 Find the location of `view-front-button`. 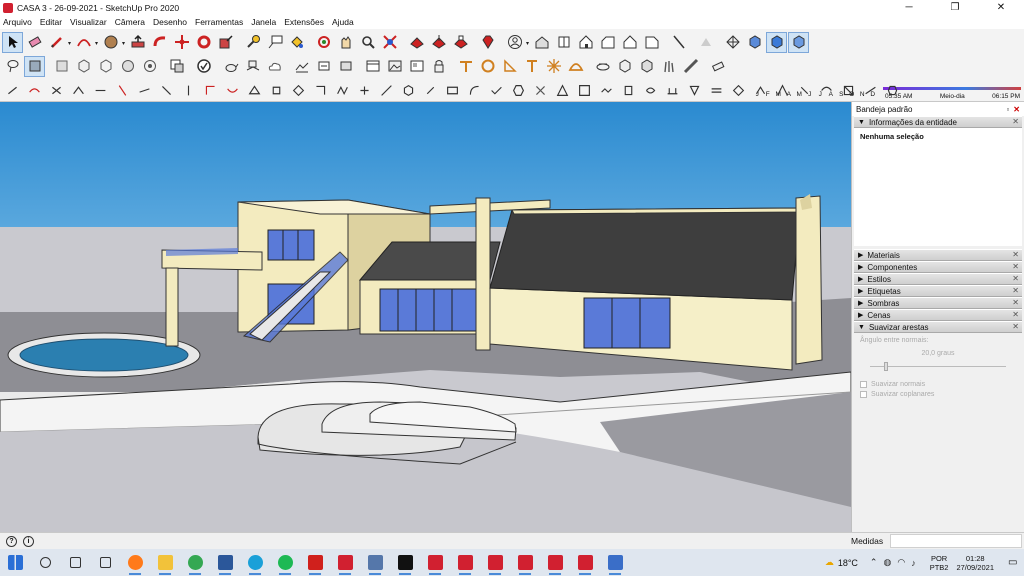

view-front-button is located at coordinates (585, 42).